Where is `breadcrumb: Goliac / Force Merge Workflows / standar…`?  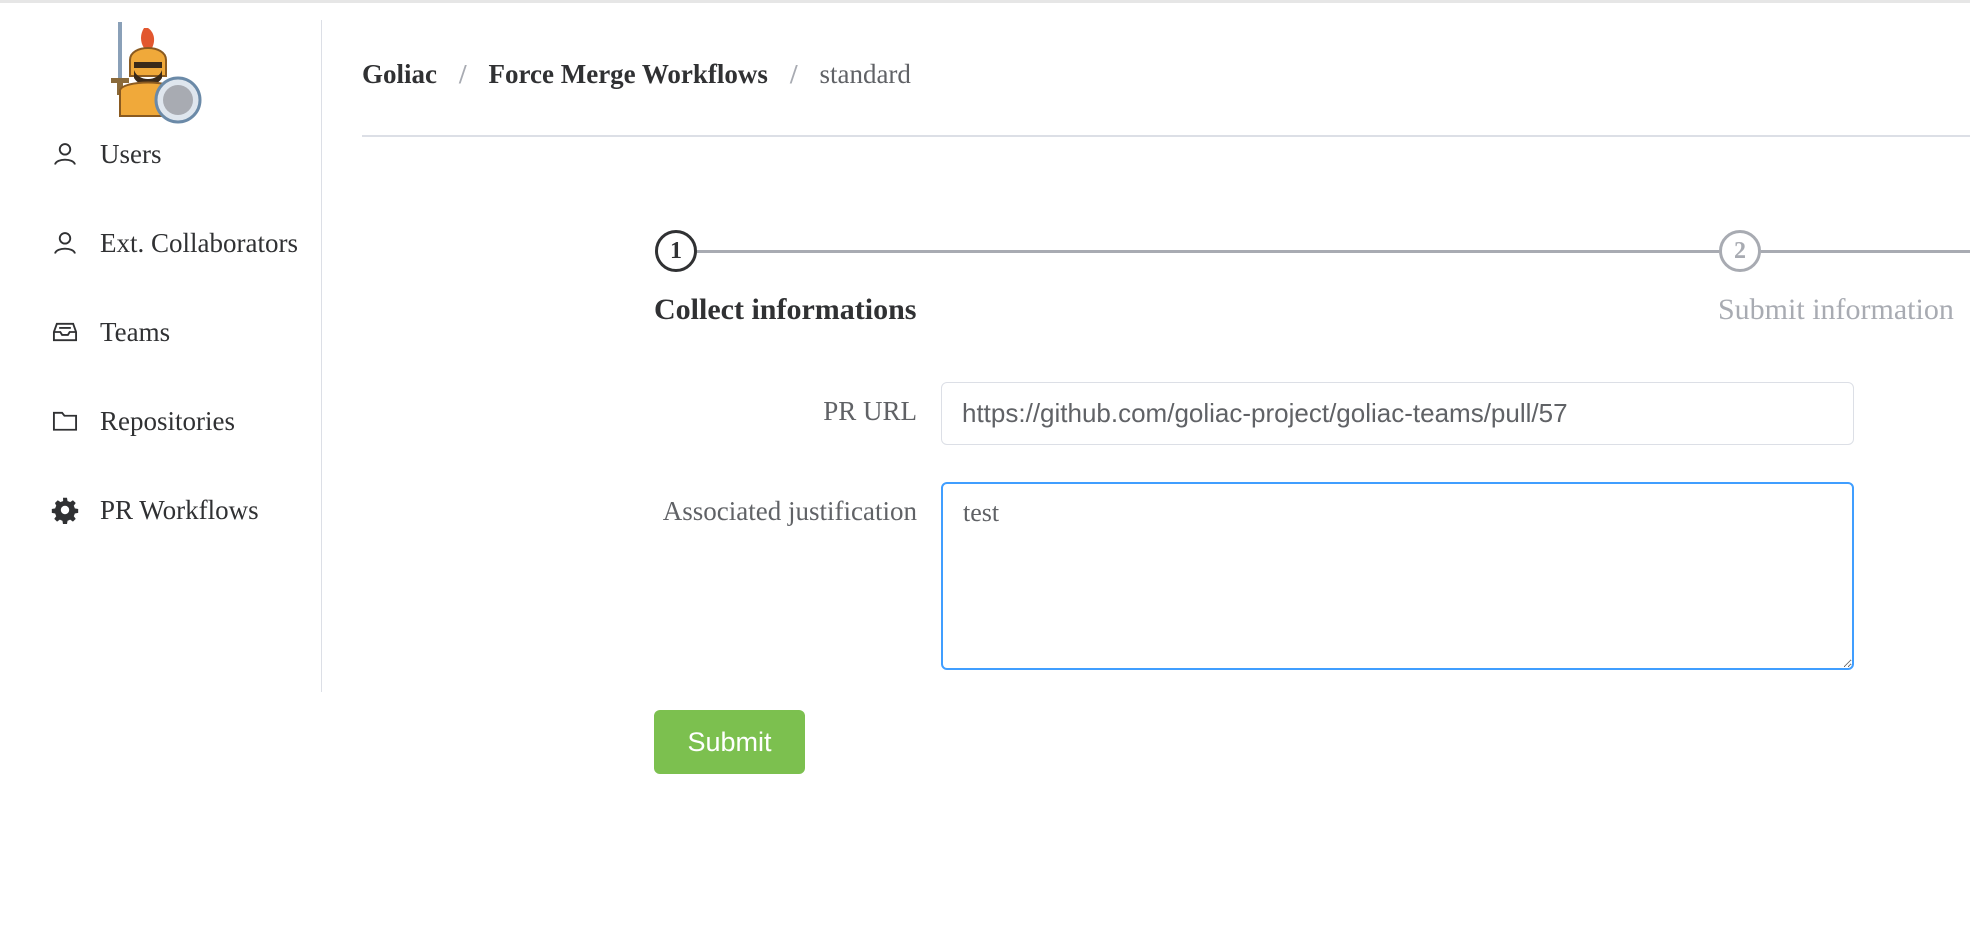 breadcrumb: Goliac / Force Merge Workflows / standar… is located at coordinates (636, 74).